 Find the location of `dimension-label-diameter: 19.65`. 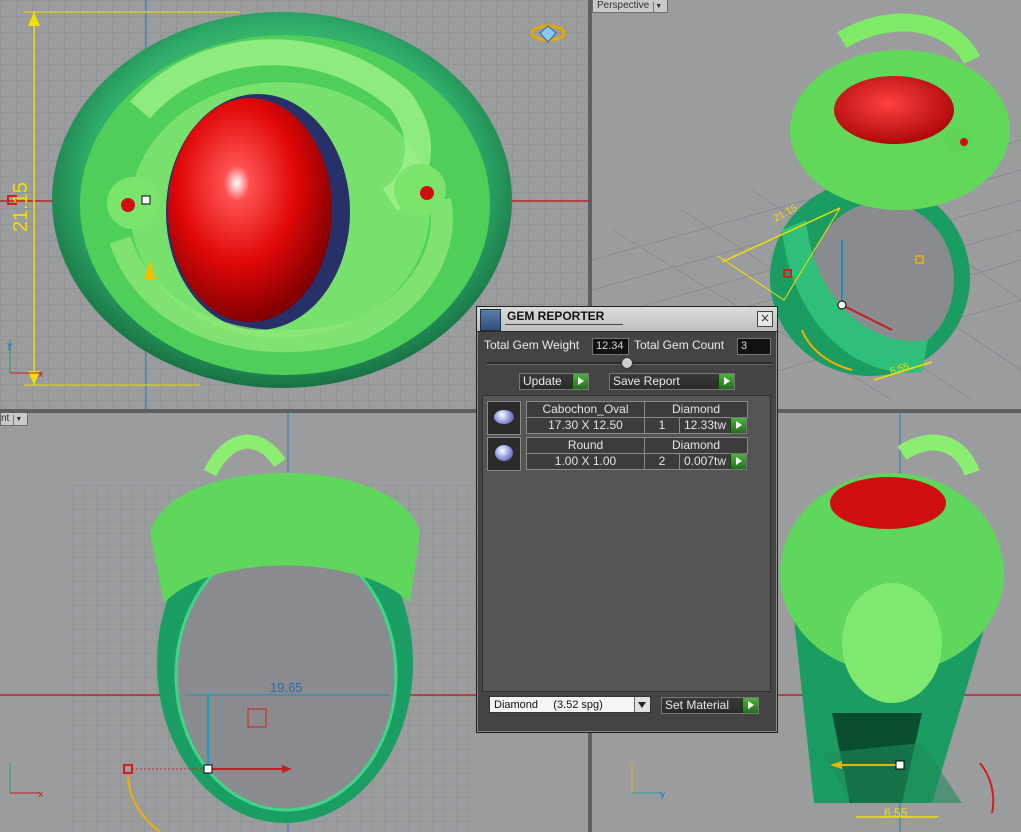

dimension-label-diameter: 19.65 is located at coordinates (286, 687).